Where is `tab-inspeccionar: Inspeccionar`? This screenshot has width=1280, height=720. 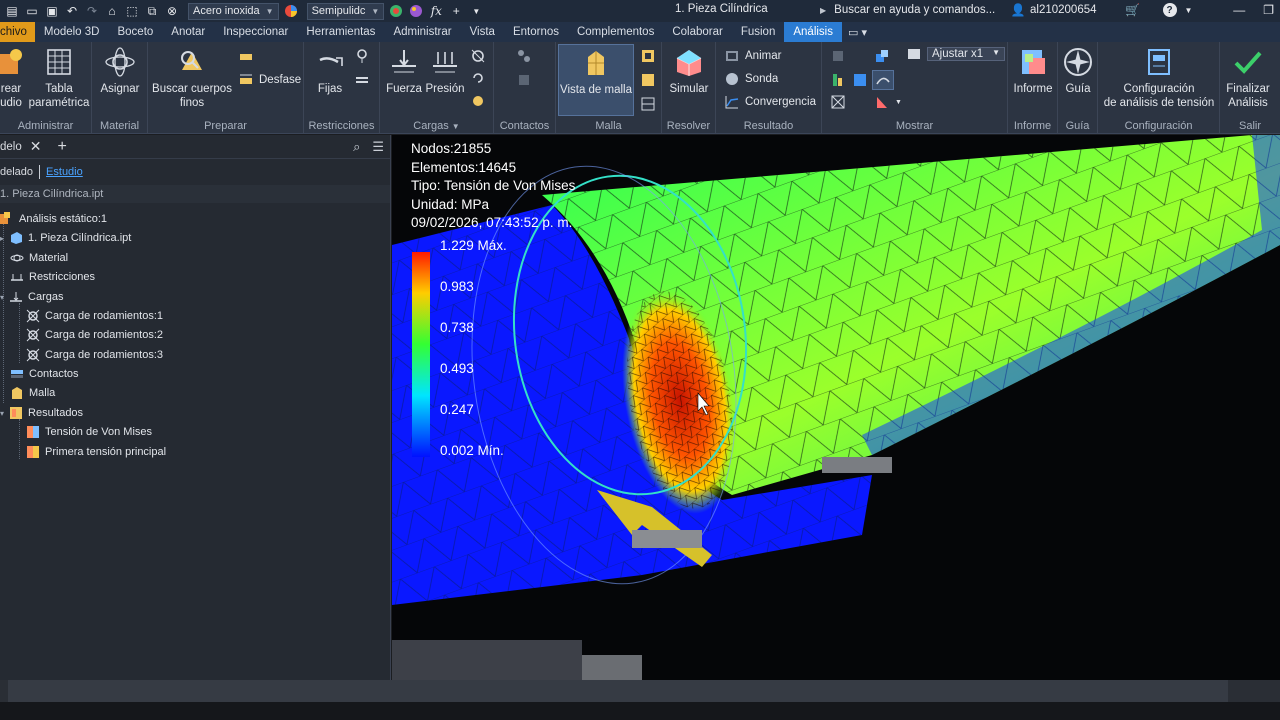 tab-inspeccionar: Inspeccionar is located at coordinates (255, 32).